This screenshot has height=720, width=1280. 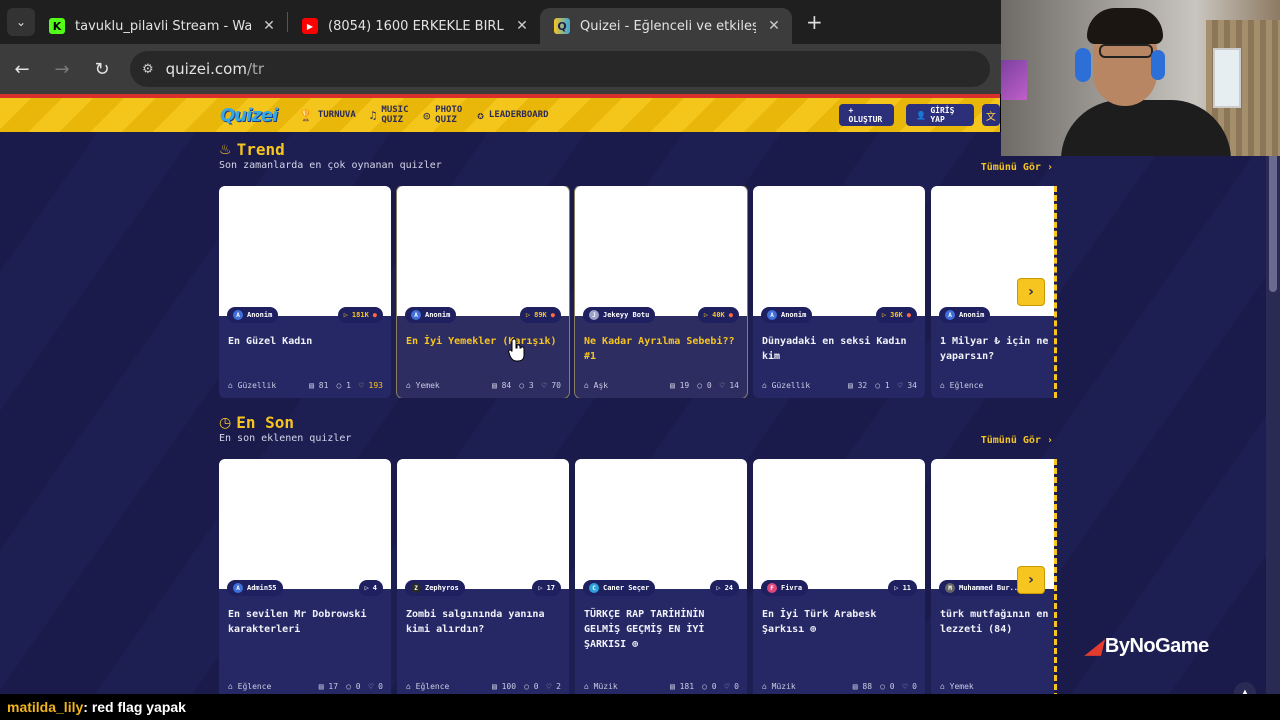 I want to click on medal-icon: ✪, so click(x=480, y=115).